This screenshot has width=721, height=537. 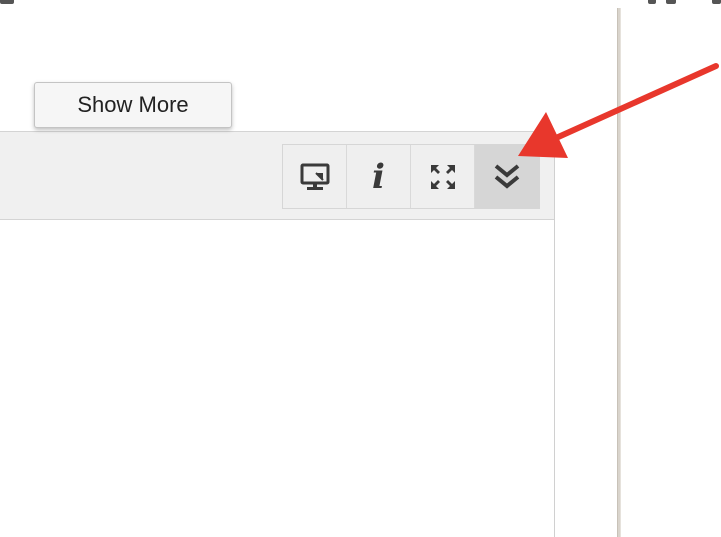 I want to click on fullscreen-button, so click(x=443, y=176).